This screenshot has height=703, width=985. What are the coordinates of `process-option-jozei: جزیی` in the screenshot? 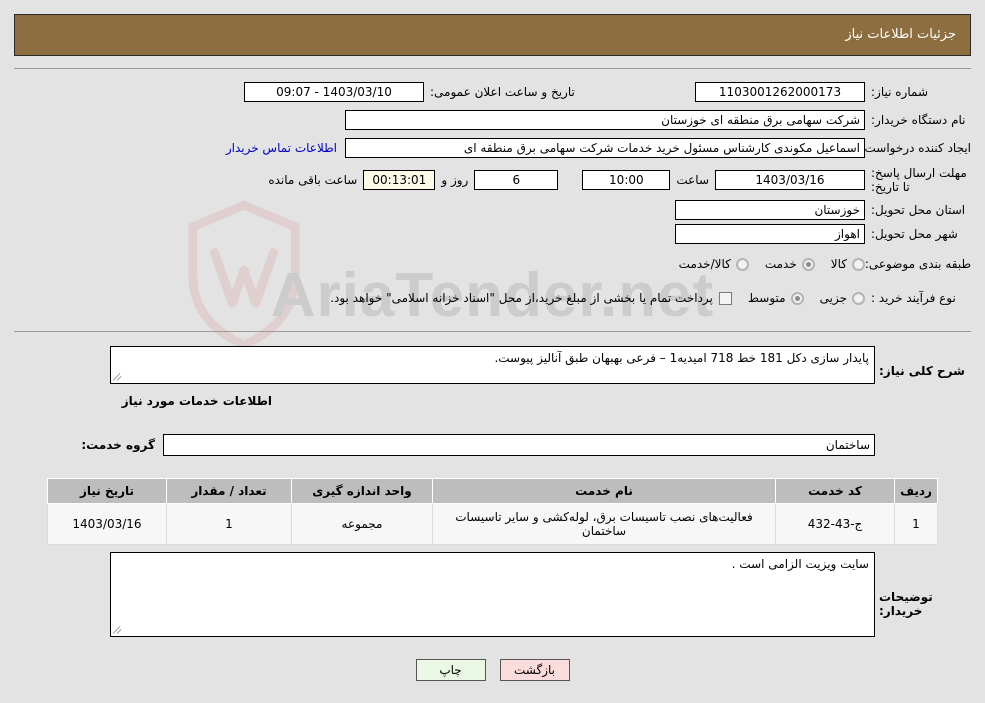 It's located at (834, 298).